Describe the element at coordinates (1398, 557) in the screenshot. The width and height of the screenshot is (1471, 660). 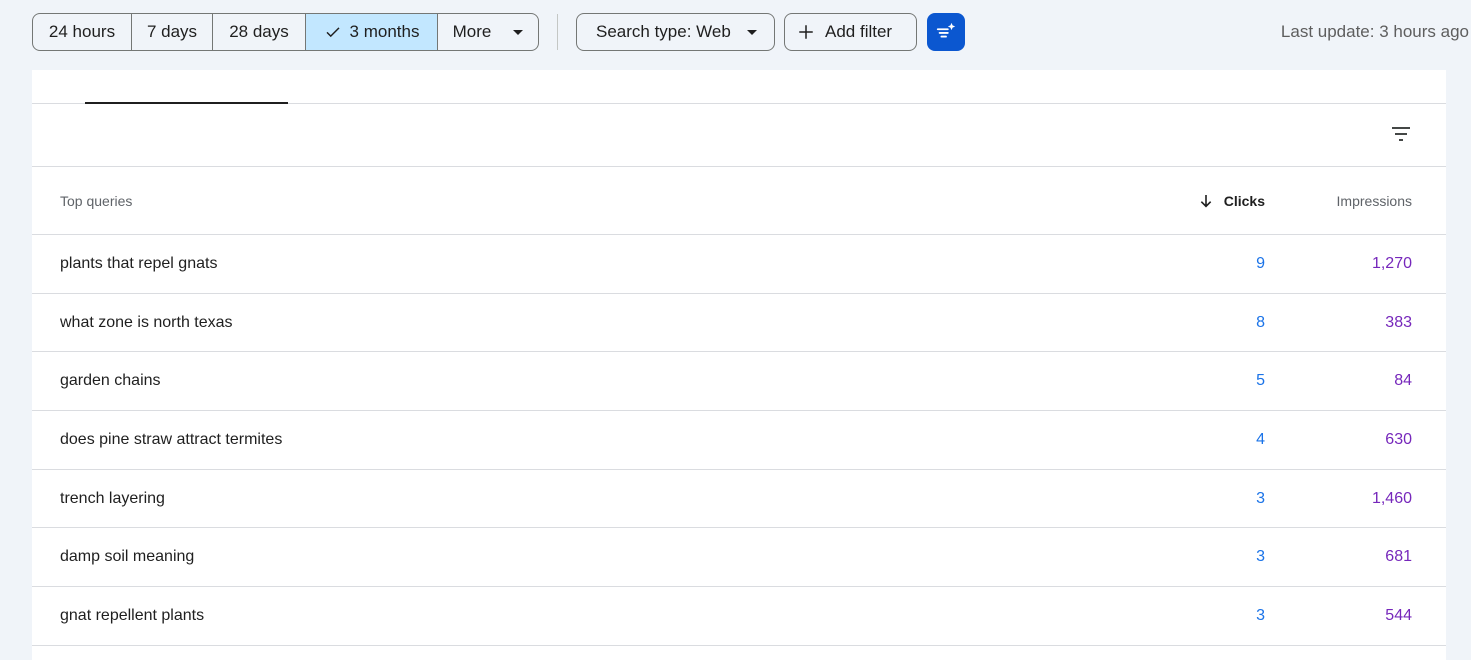
I see `impressions-cell: 681` at that location.